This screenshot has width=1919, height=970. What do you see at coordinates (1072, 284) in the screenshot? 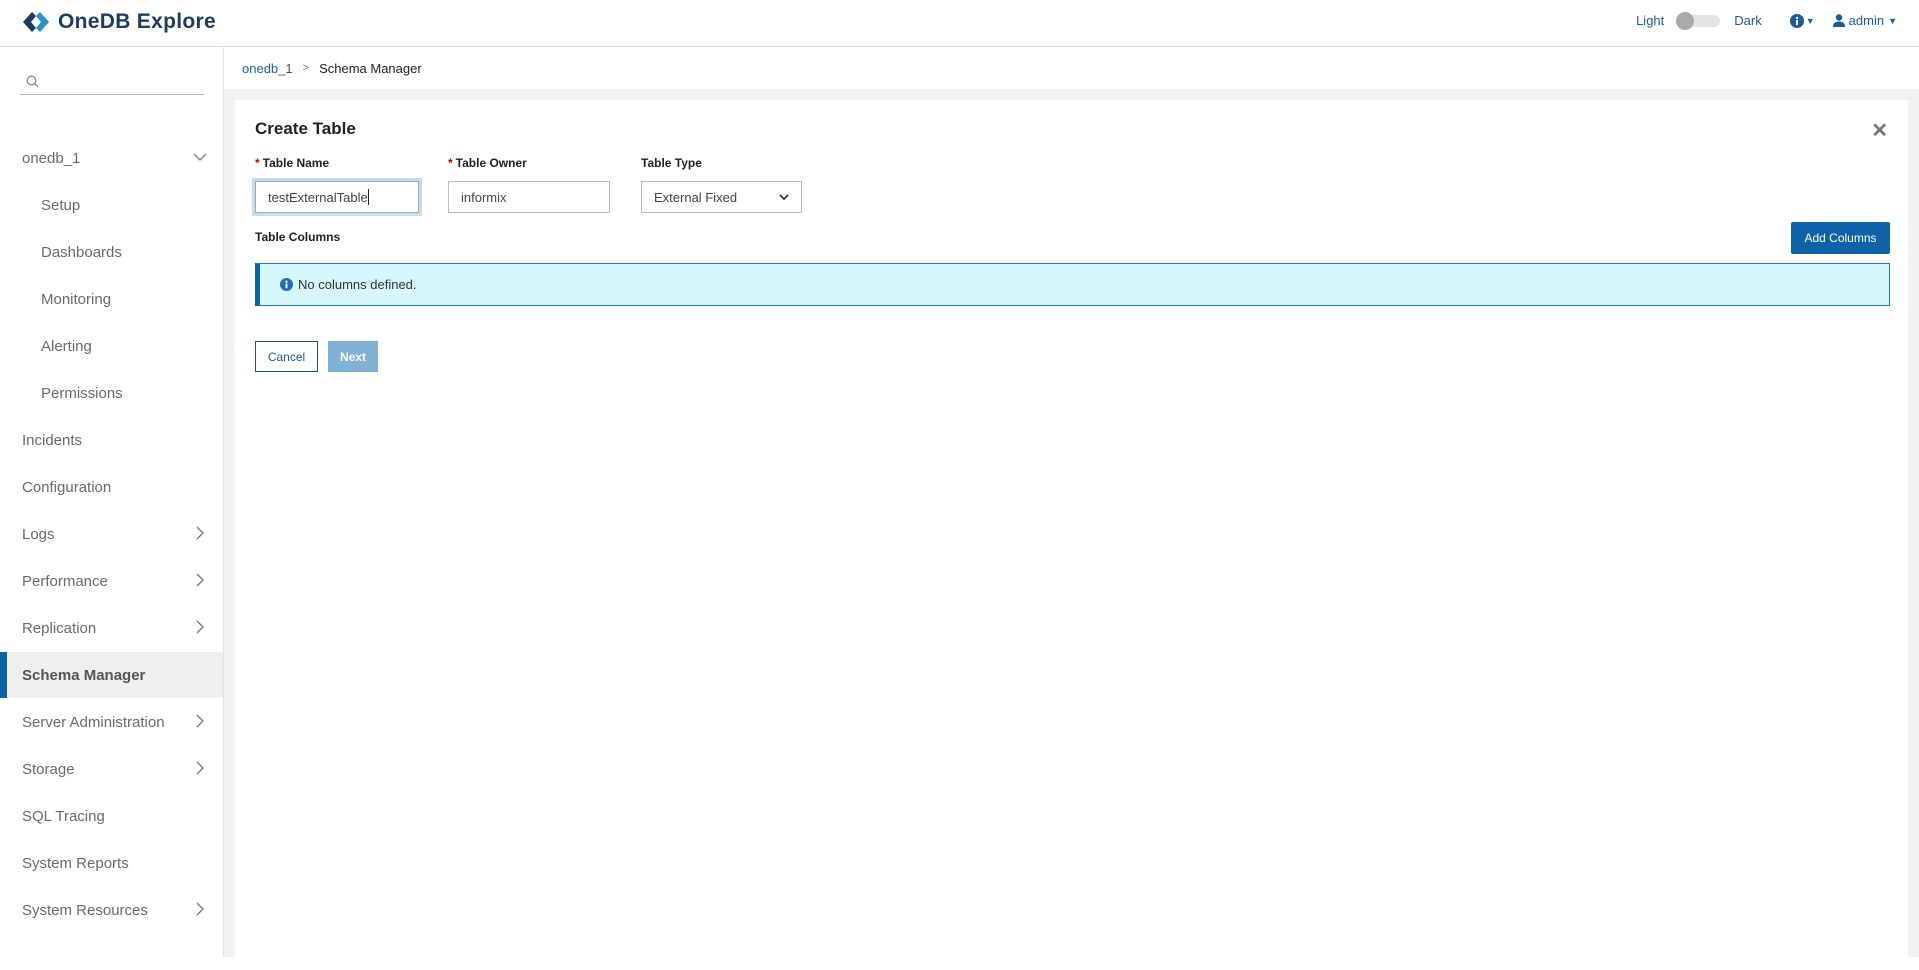
I see `no-columns-alert: No columns defined.` at bounding box center [1072, 284].